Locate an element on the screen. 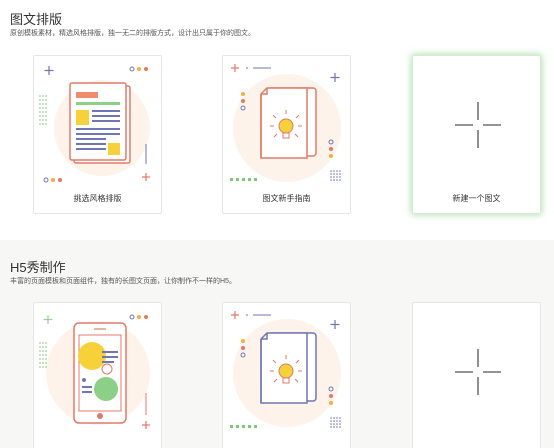 The height and width of the screenshot is (448, 554). card-label: 新建一个图文 is located at coordinates (476, 198).